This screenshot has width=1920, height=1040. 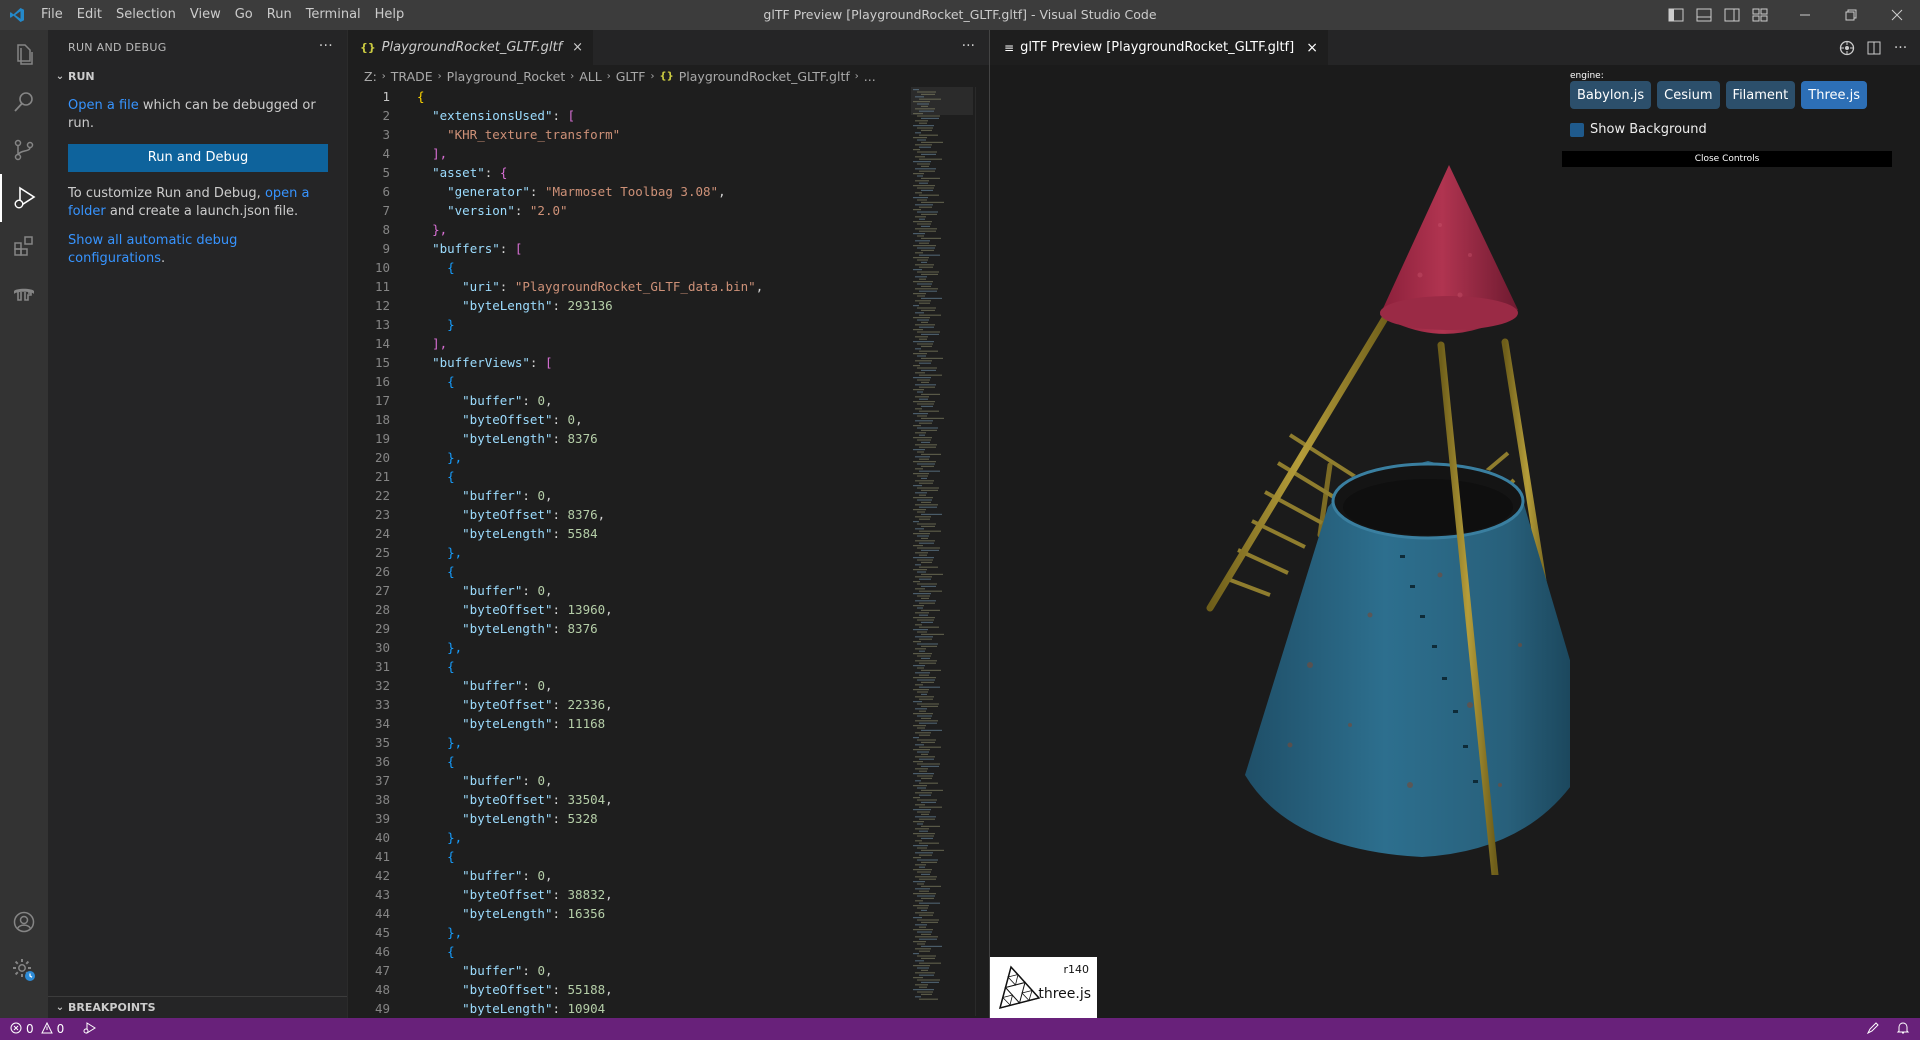 I want to click on editor-scrollbar, so click(x=982, y=551).